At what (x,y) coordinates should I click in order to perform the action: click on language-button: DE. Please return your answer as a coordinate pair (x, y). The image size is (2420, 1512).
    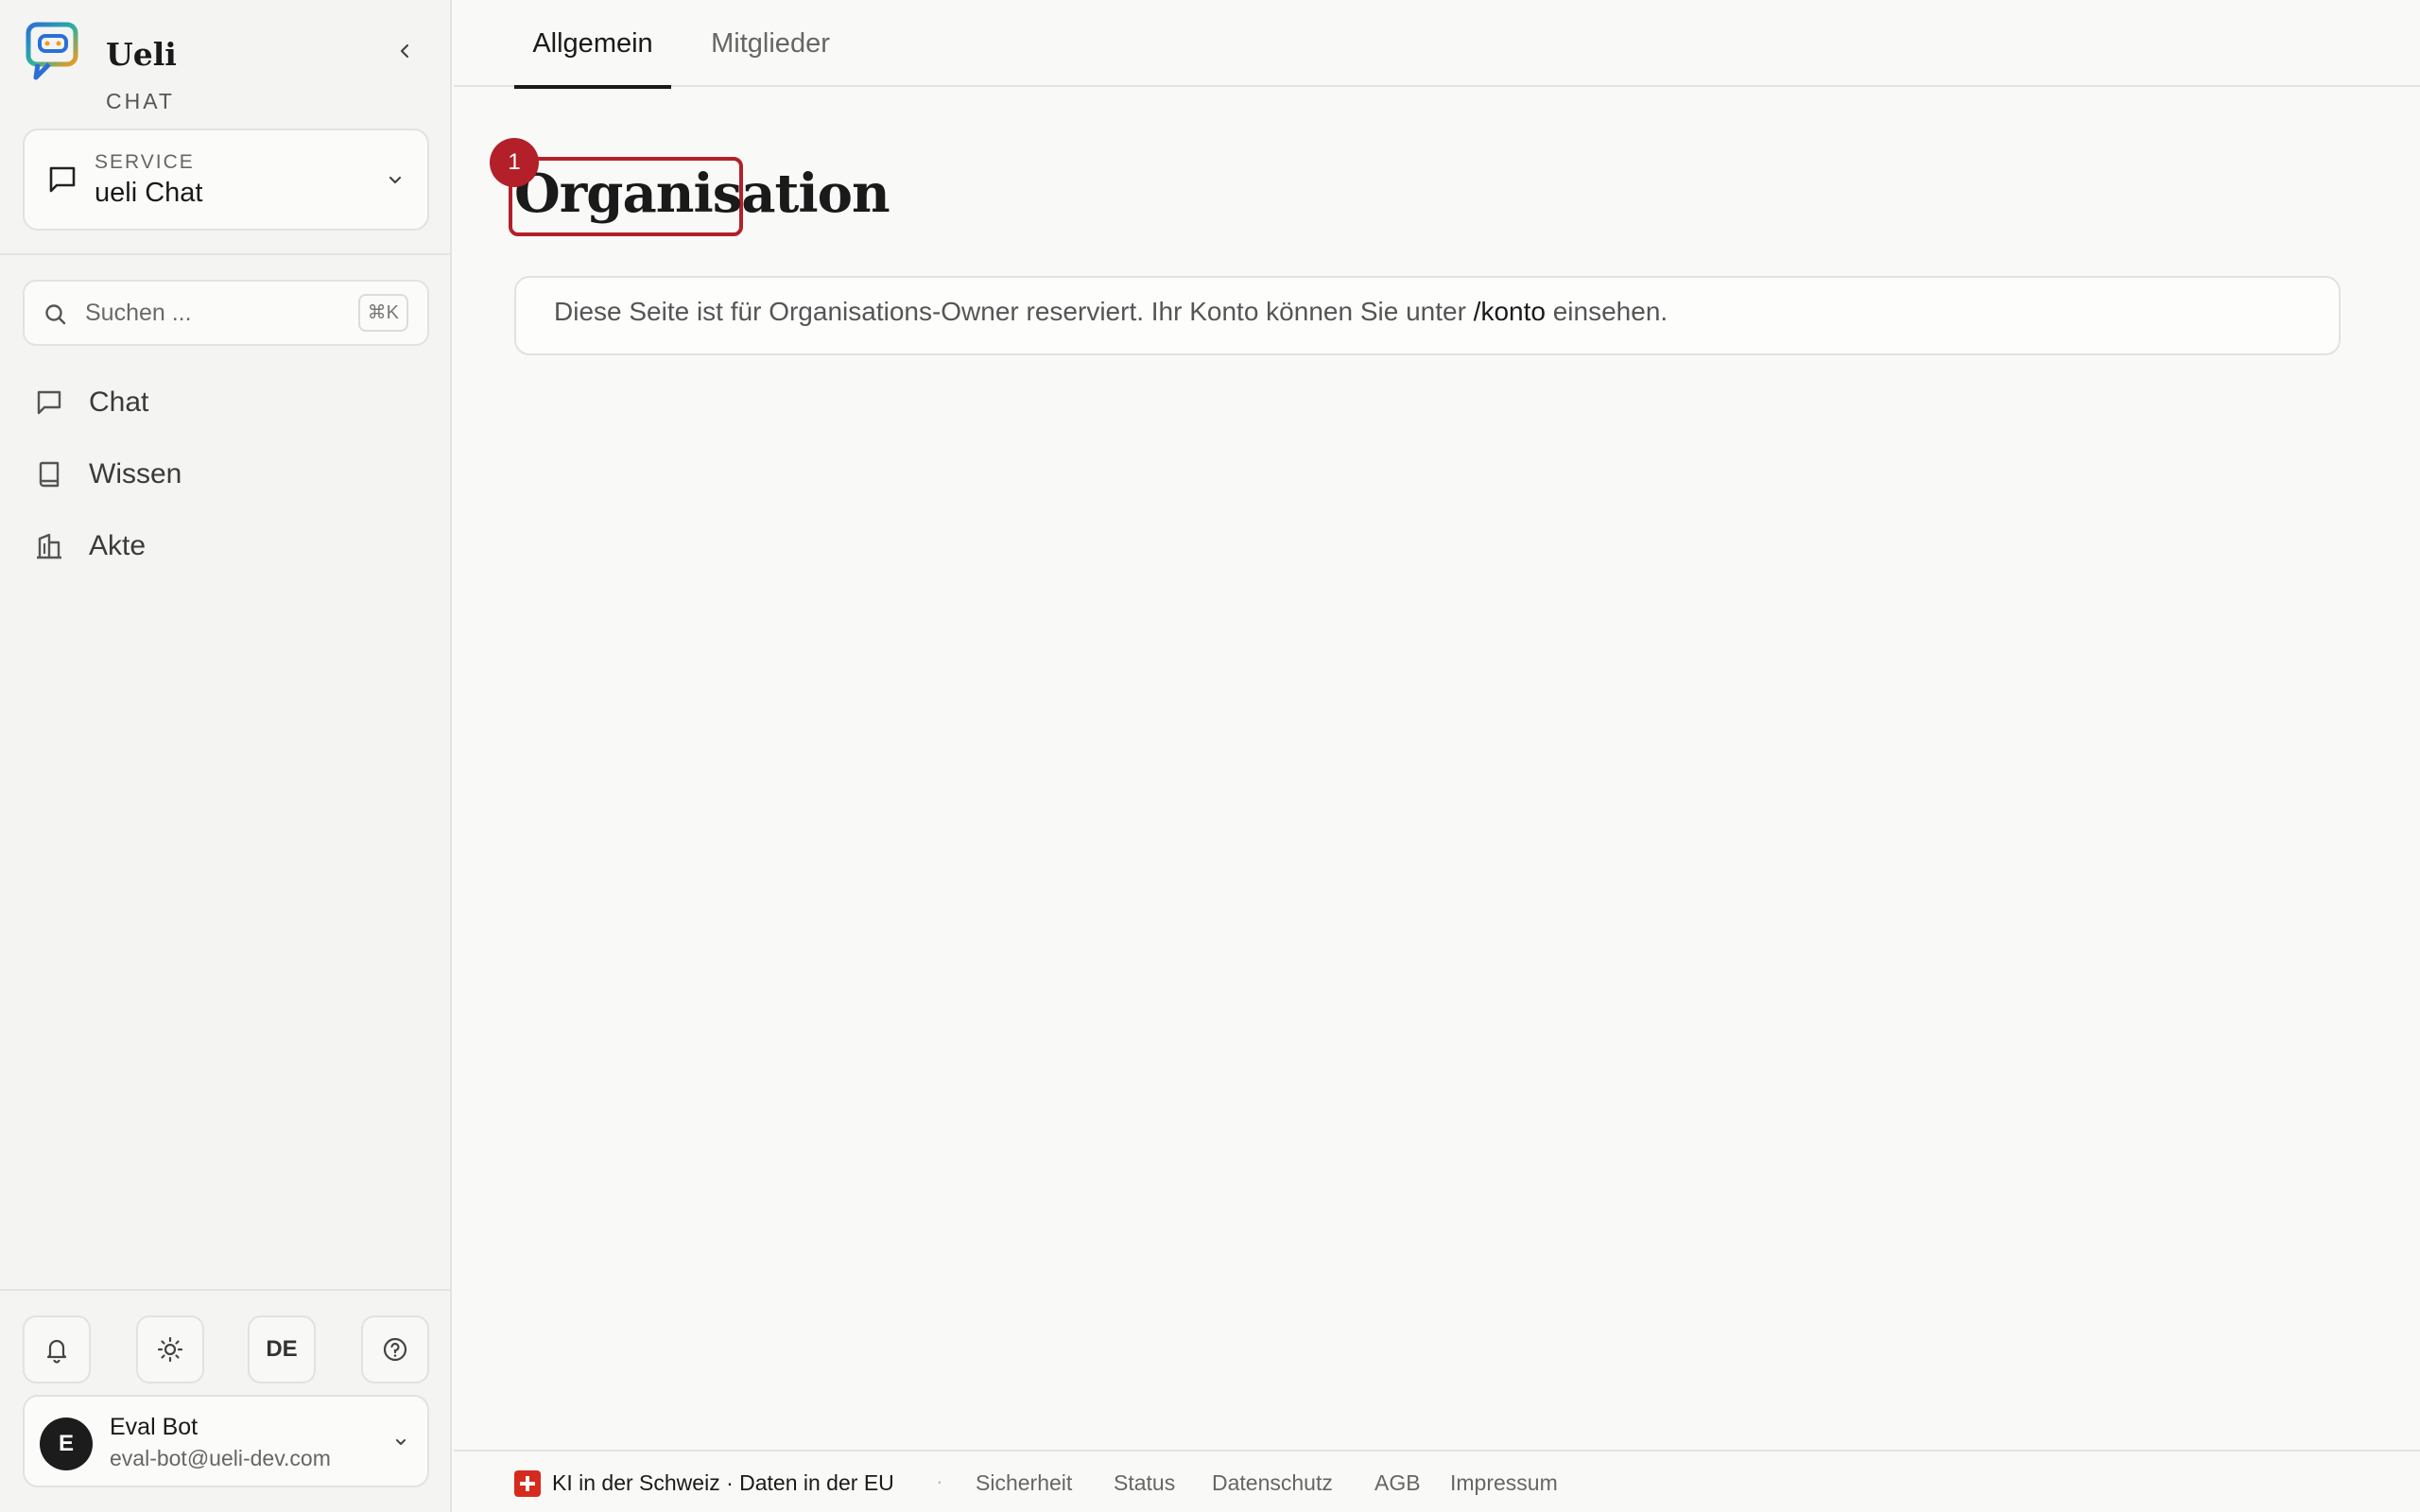
    Looking at the image, I should click on (282, 1349).